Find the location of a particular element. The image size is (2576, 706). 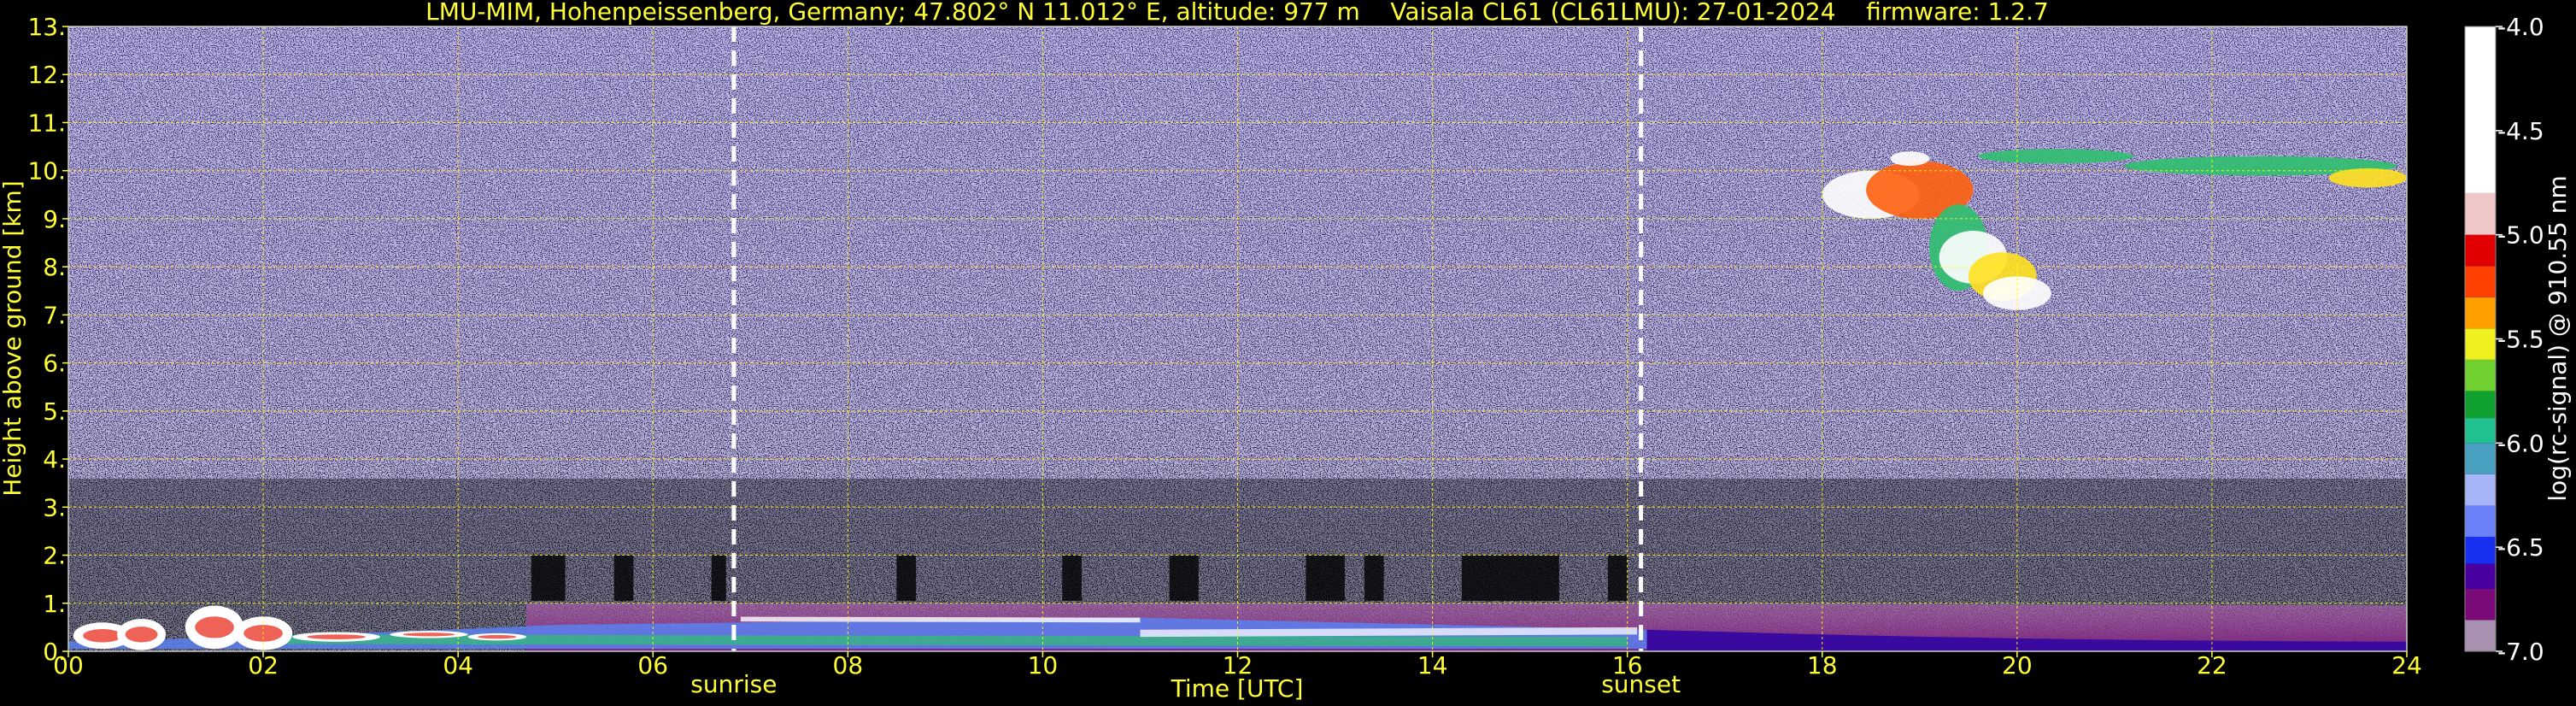

x-tick-label: 22 is located at coordinates (2212, 665).